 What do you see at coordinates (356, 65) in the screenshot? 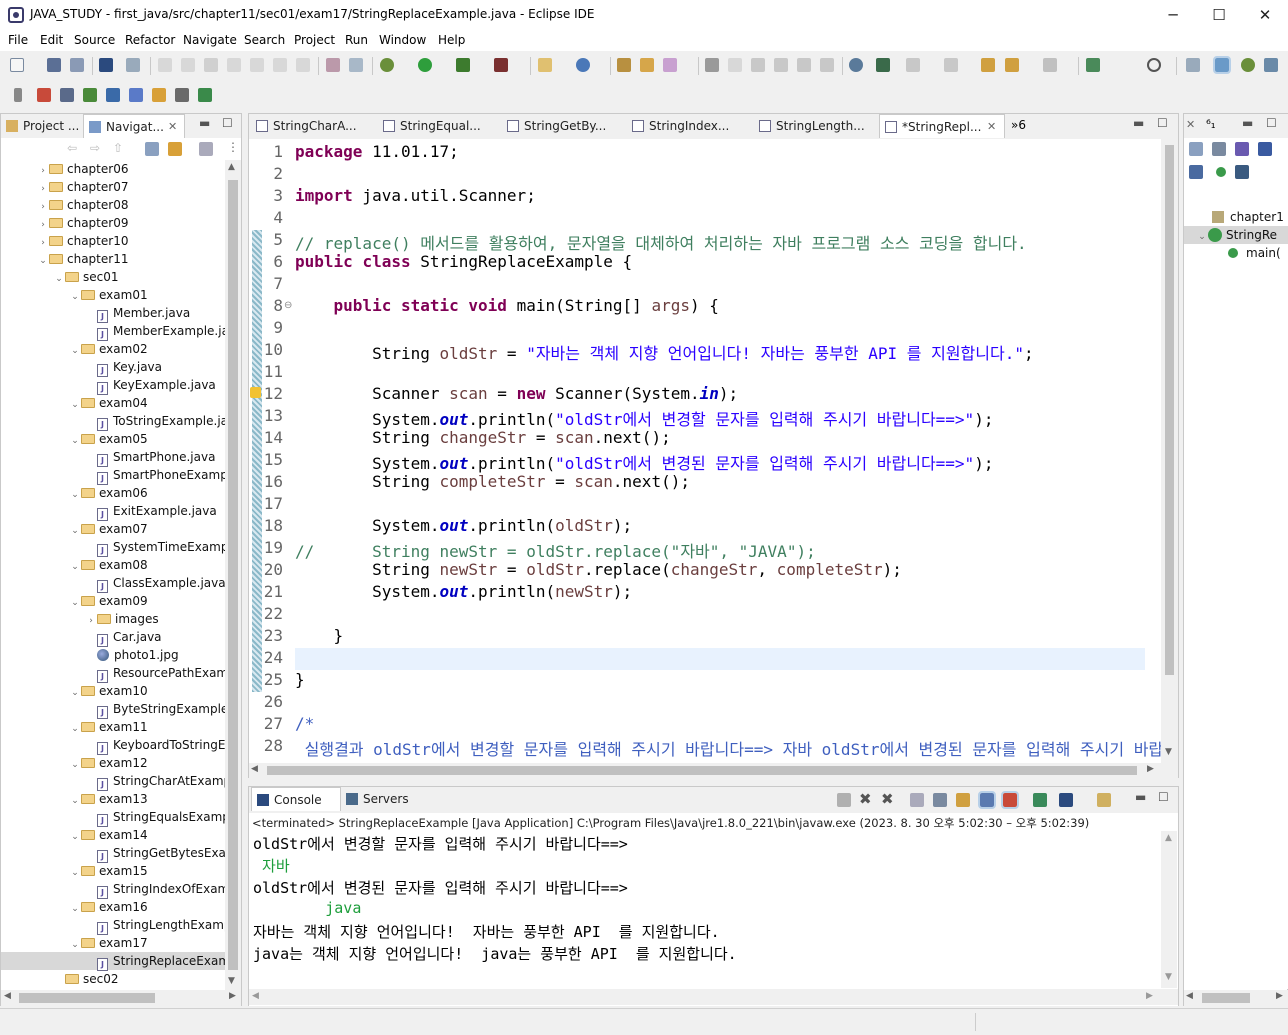
I see `word-wrap-icon` at bounding box center [356, 65].